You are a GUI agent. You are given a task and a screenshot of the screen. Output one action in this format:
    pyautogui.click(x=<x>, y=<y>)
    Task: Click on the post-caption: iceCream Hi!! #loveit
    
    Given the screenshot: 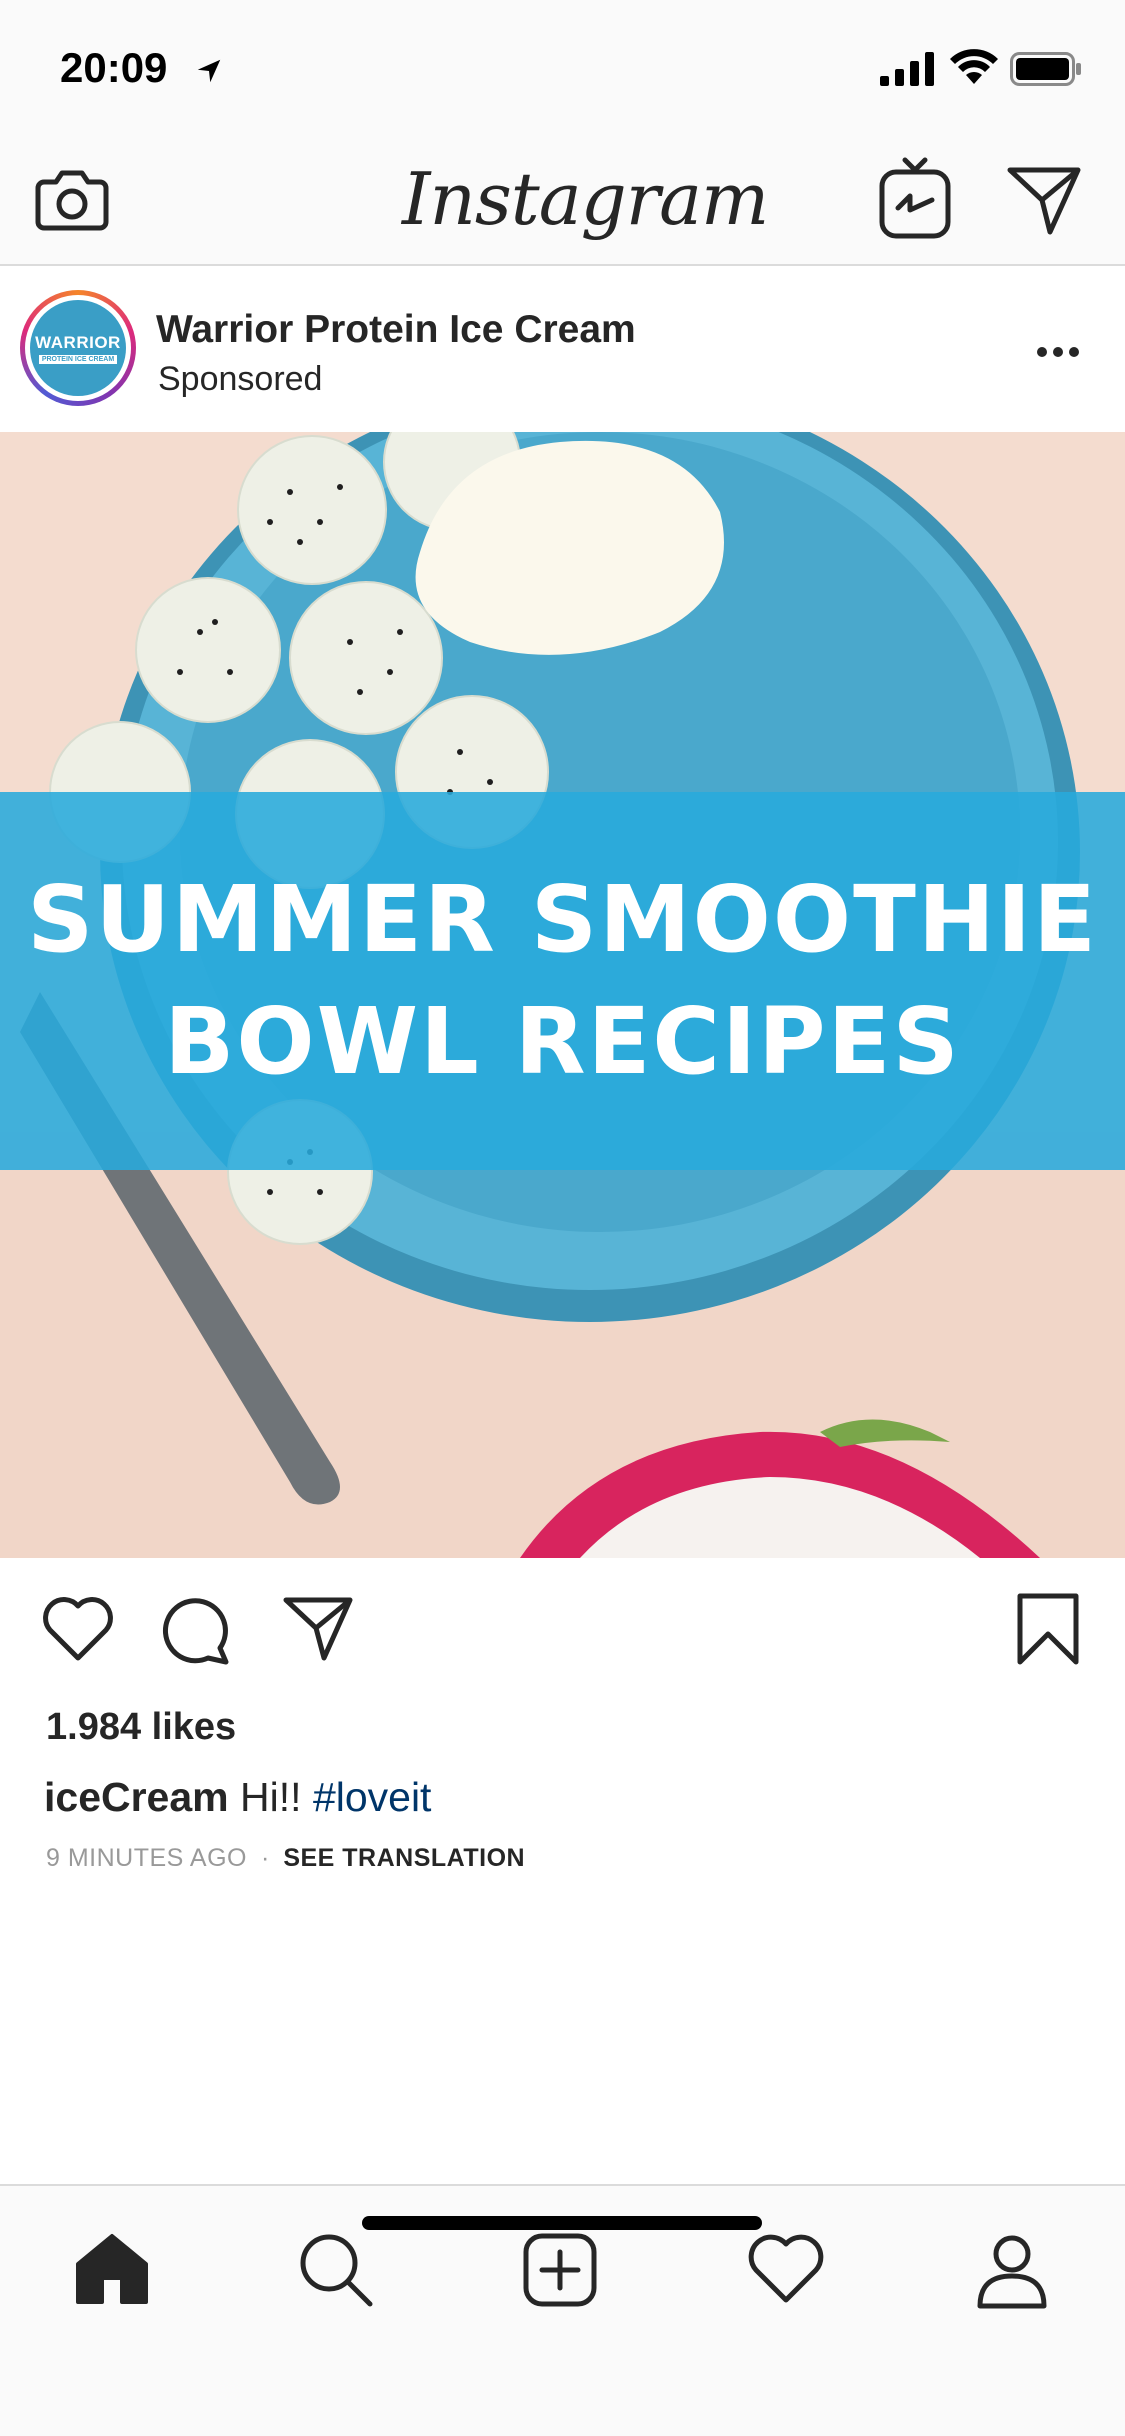 What is the action you would take?
    pyautogui.click(x=237, y=1797)
    